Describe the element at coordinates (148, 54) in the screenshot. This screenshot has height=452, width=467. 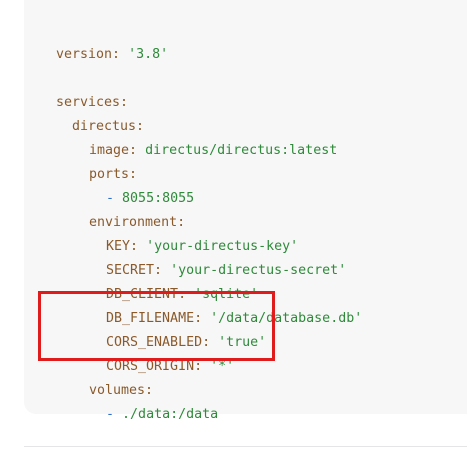
I see `yaml-value: '3.8'` at that location.